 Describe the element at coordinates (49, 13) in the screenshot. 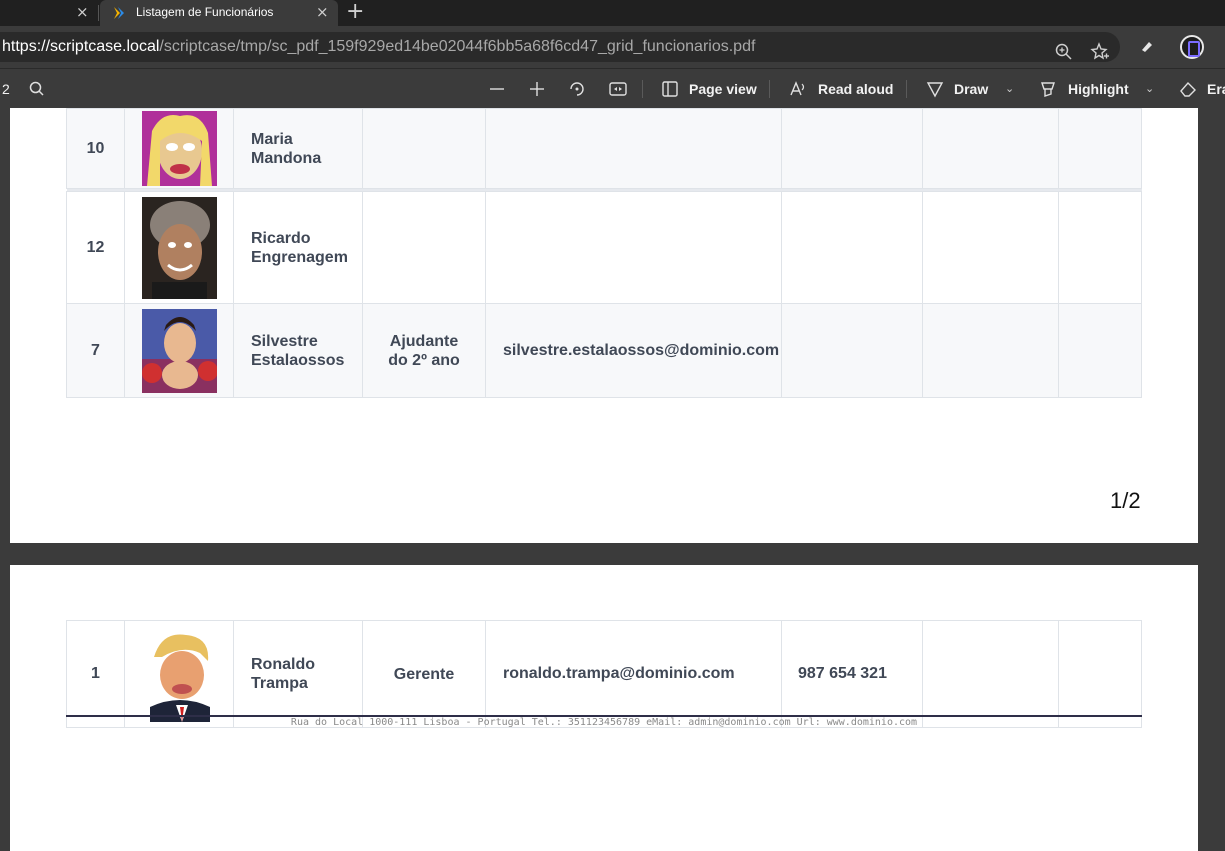

I see `tab-previous: ×` at that location.